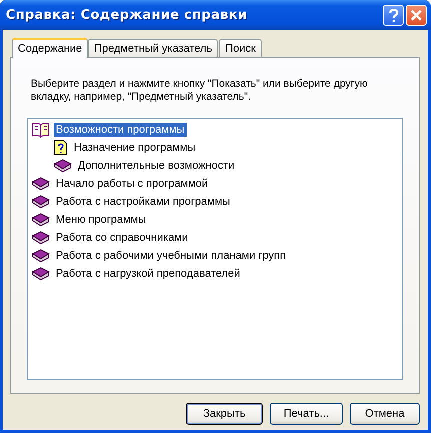  Describe the element at coordinates (156, 166) in the screenshot. I see `tree-item: Дополнительные возможности` at that location.